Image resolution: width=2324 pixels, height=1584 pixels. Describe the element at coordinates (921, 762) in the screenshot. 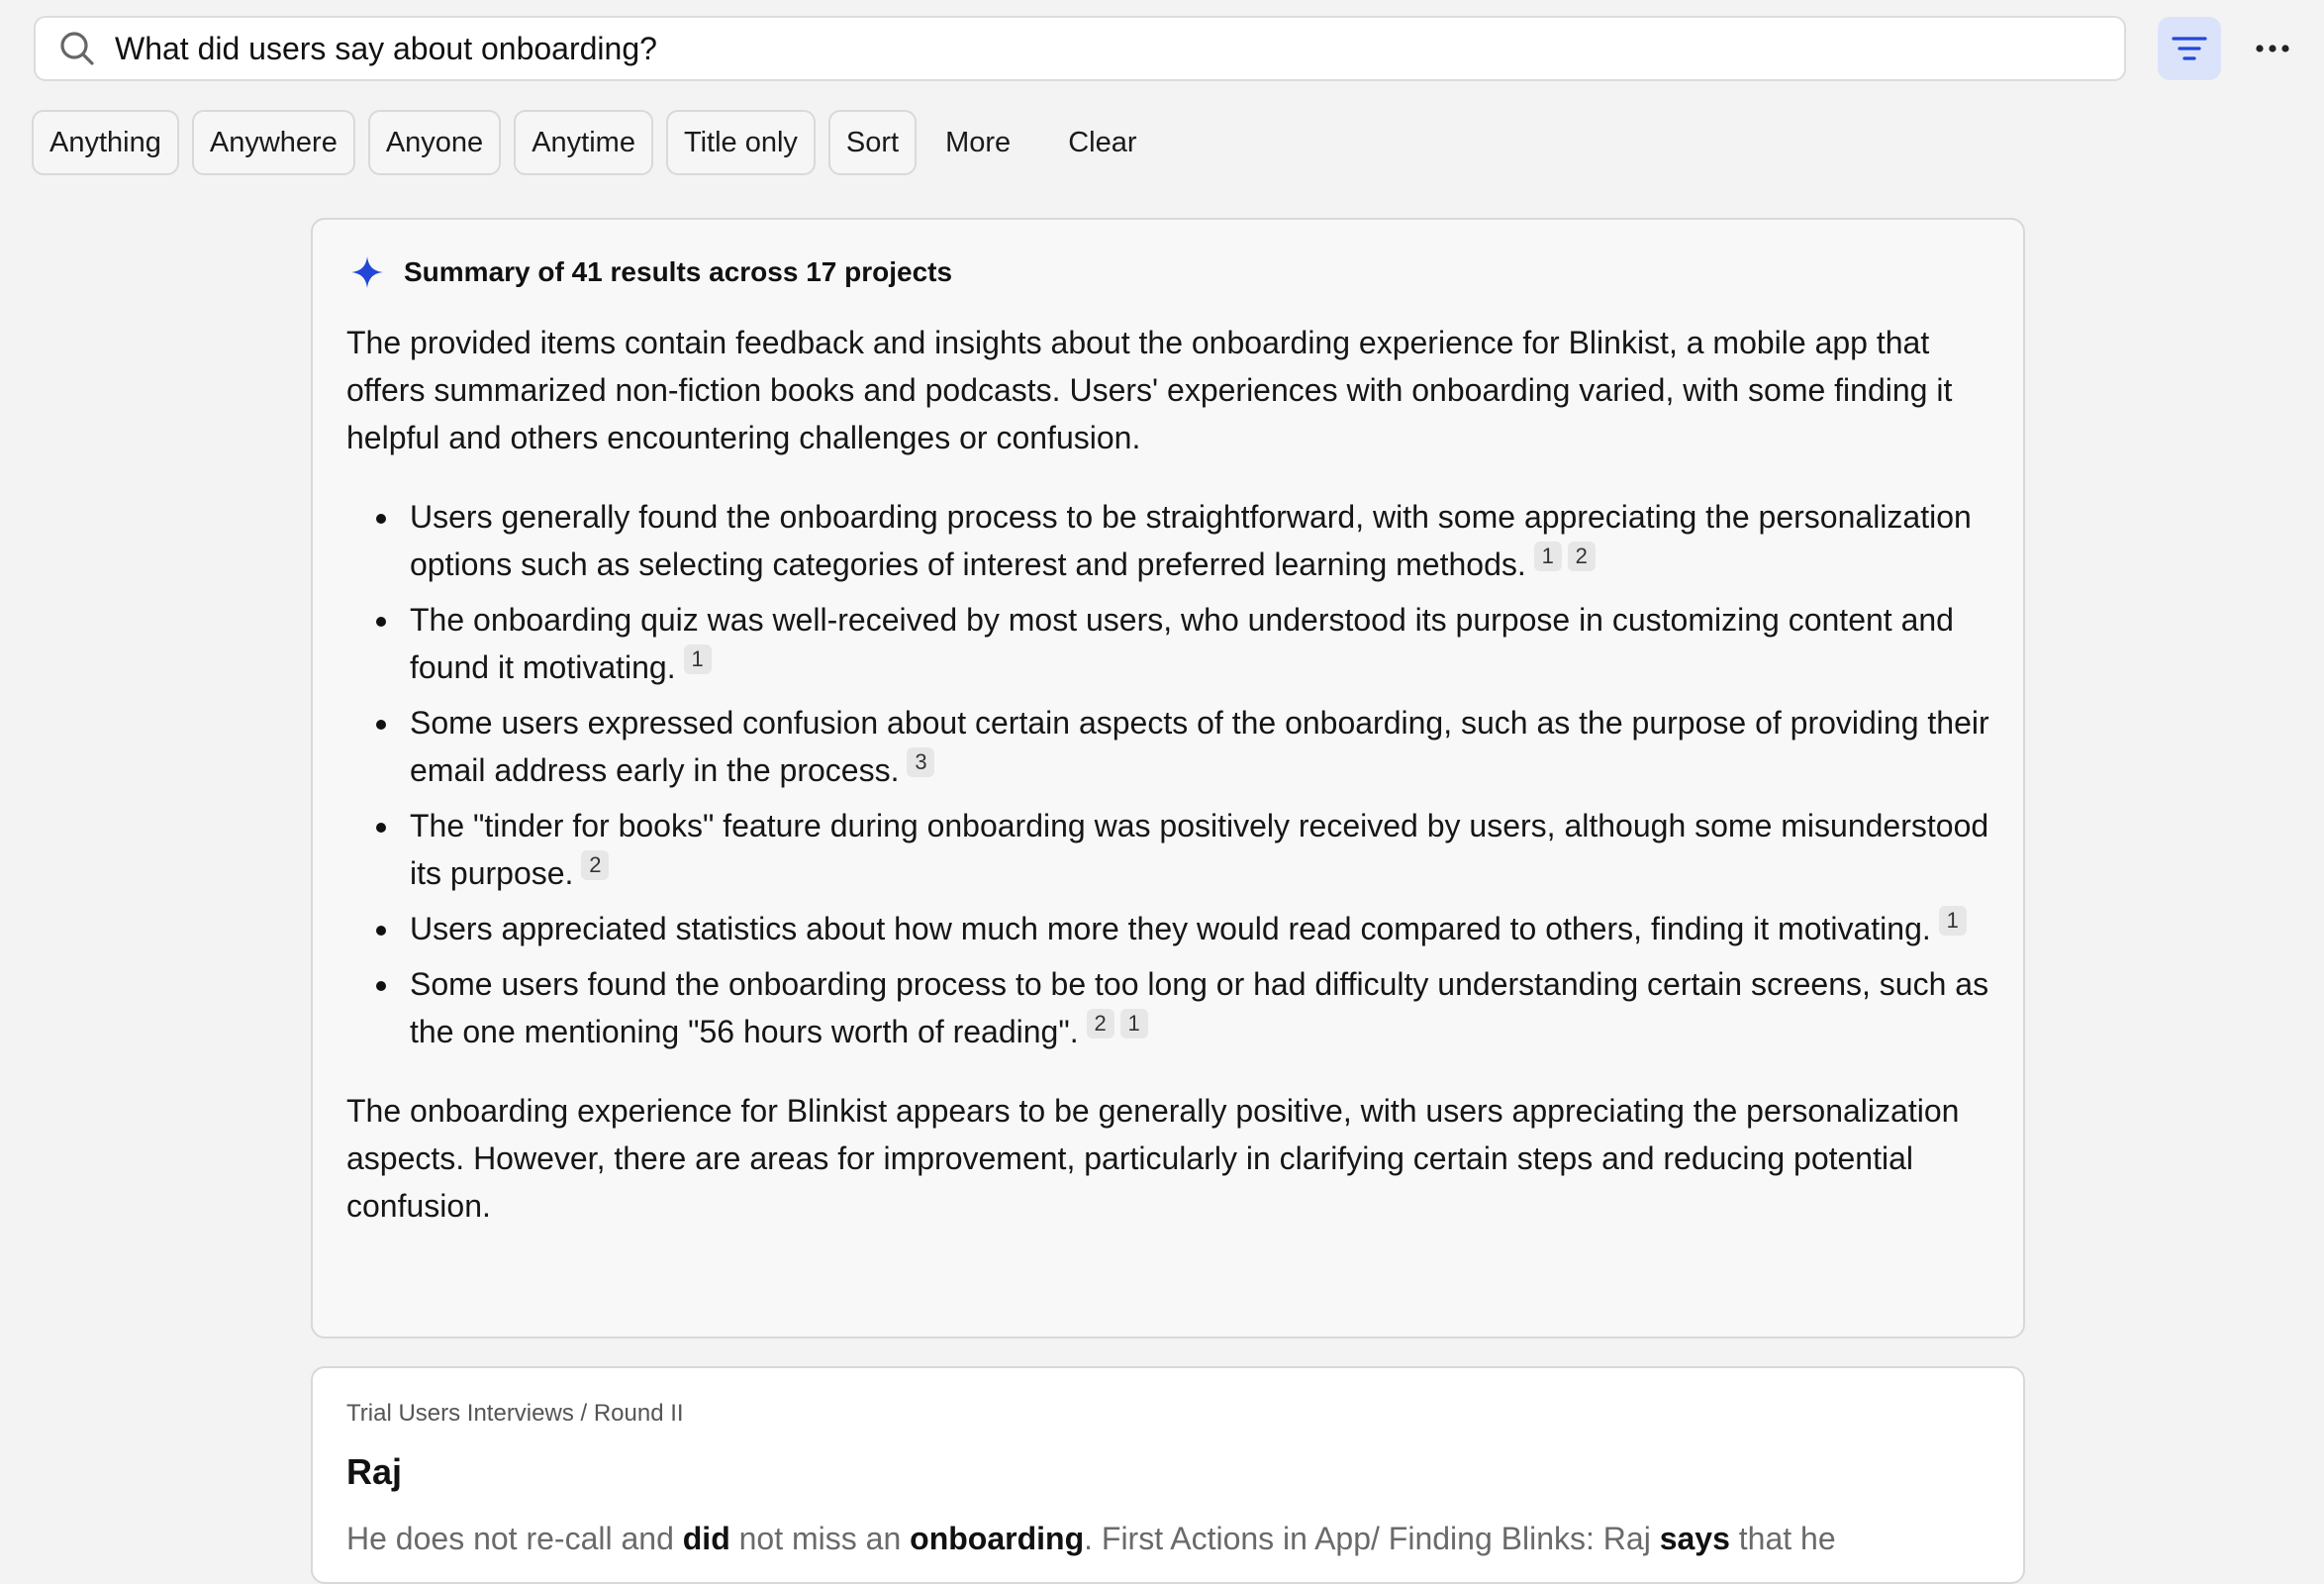

I see `citation-badge: 3` at that location.